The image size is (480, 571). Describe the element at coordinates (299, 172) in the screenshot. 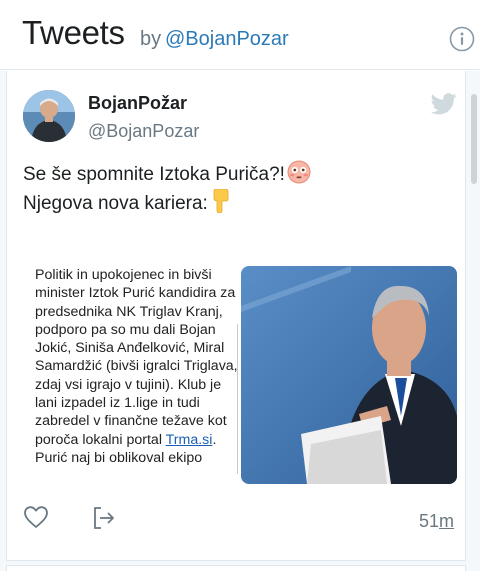

I see `flushed-face-emoji` at that location.